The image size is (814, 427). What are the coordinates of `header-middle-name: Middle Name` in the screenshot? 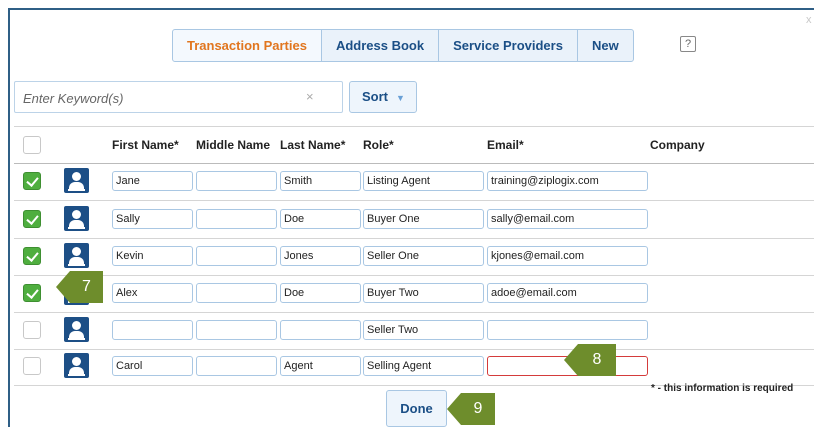 It's located at (233, 145).